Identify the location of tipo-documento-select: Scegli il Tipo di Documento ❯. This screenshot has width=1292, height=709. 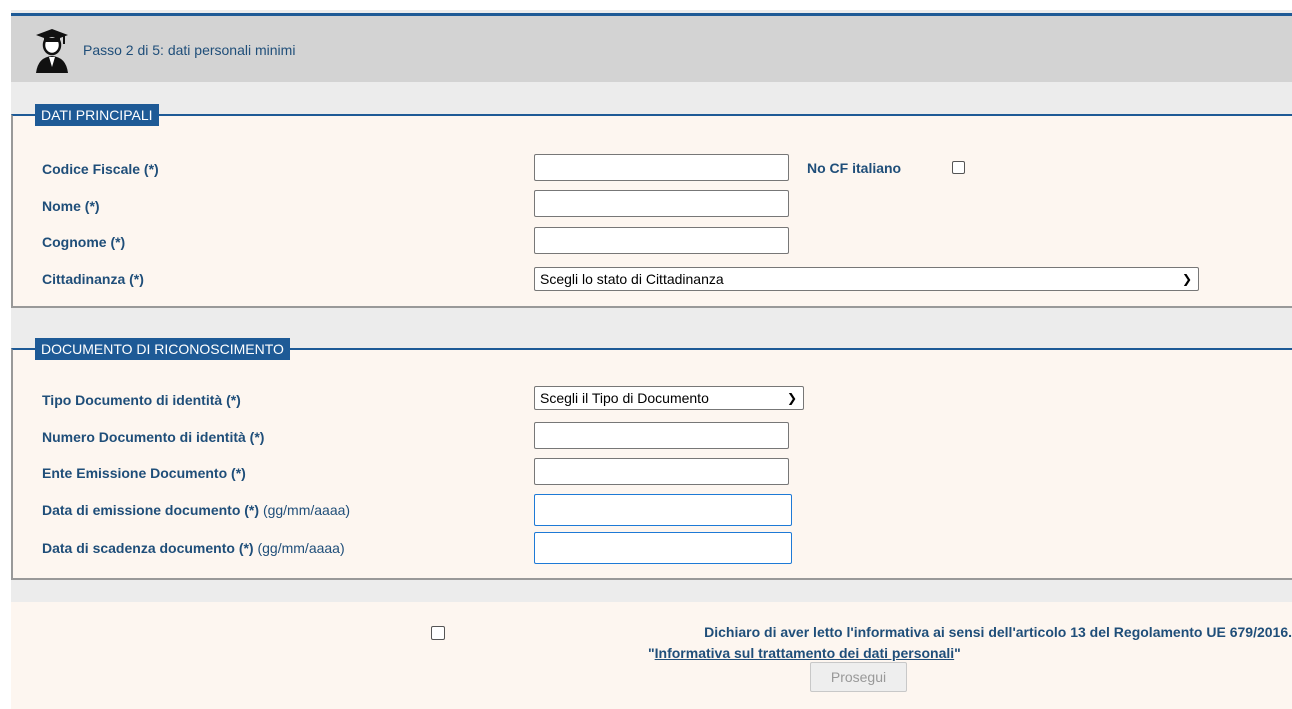
(669, 398).